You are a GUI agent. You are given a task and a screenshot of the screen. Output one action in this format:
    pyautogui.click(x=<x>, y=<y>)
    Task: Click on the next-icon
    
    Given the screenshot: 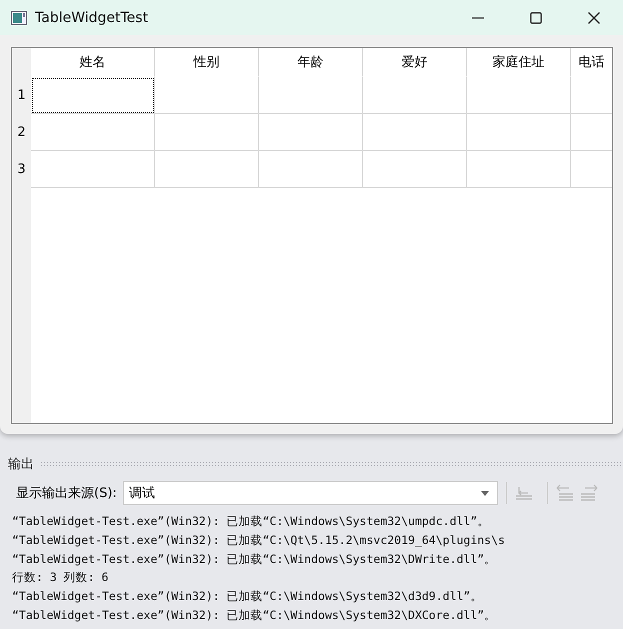 What is the action you would take?
    pyautogui.click(x=589, y=493)
    